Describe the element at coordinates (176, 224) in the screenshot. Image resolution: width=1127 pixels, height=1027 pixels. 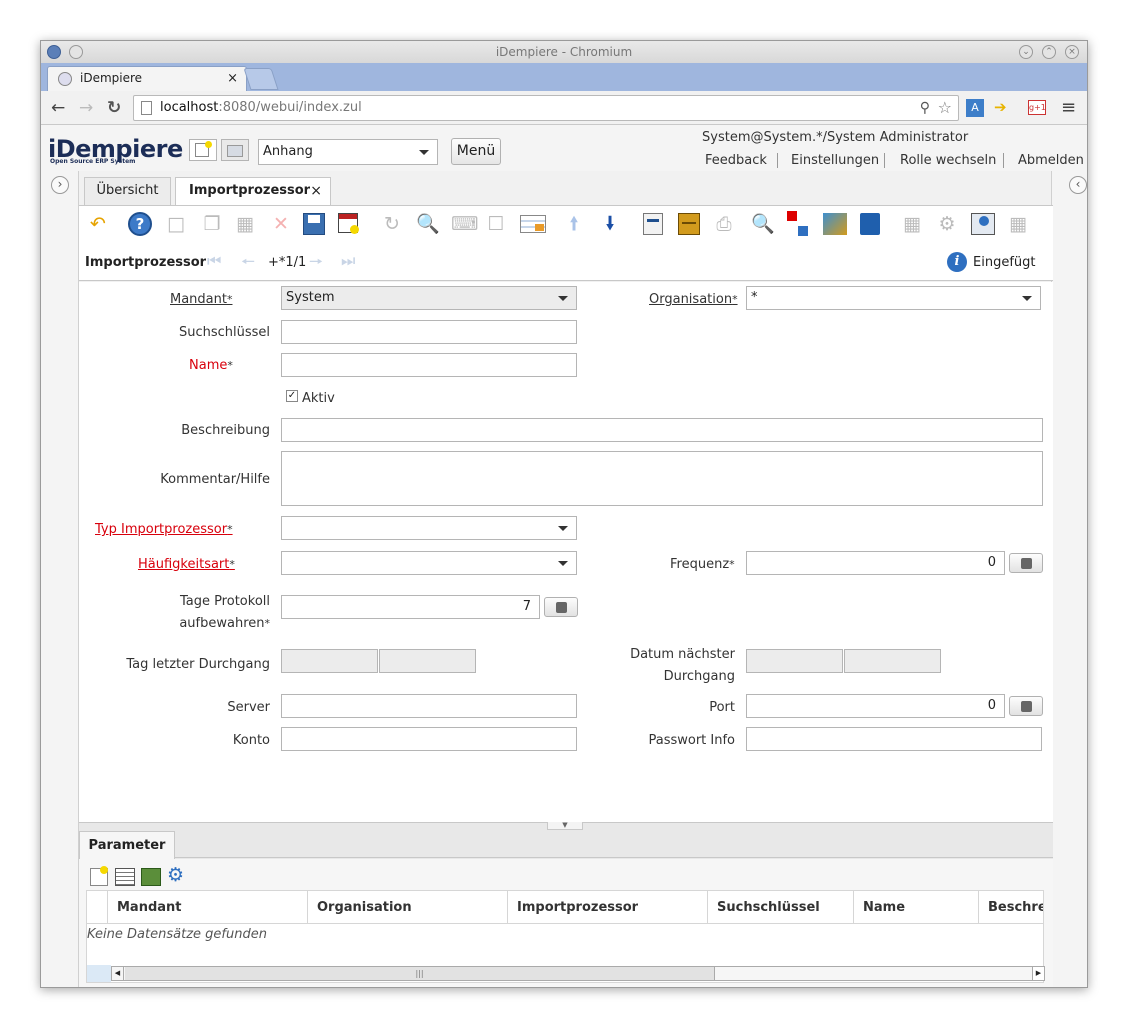
I see `new-record-icon: □` at that location.